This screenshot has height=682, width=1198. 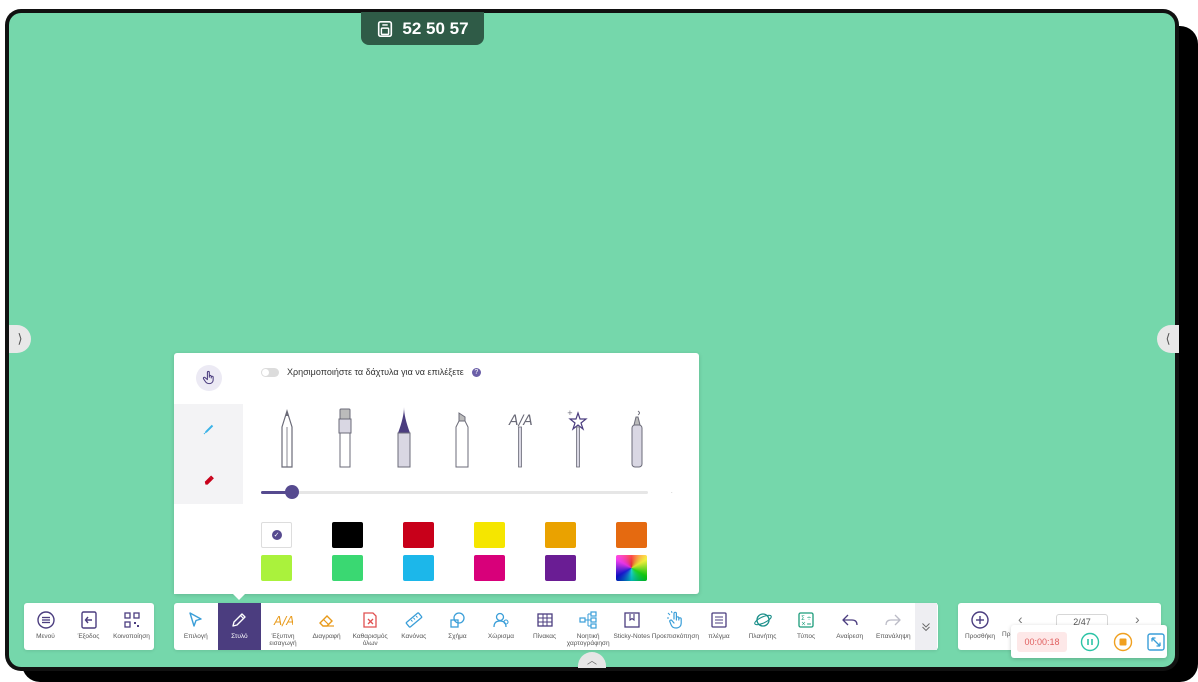 I want to click on screen-recorder: 00:00:18, so click(x=1089, y=641).